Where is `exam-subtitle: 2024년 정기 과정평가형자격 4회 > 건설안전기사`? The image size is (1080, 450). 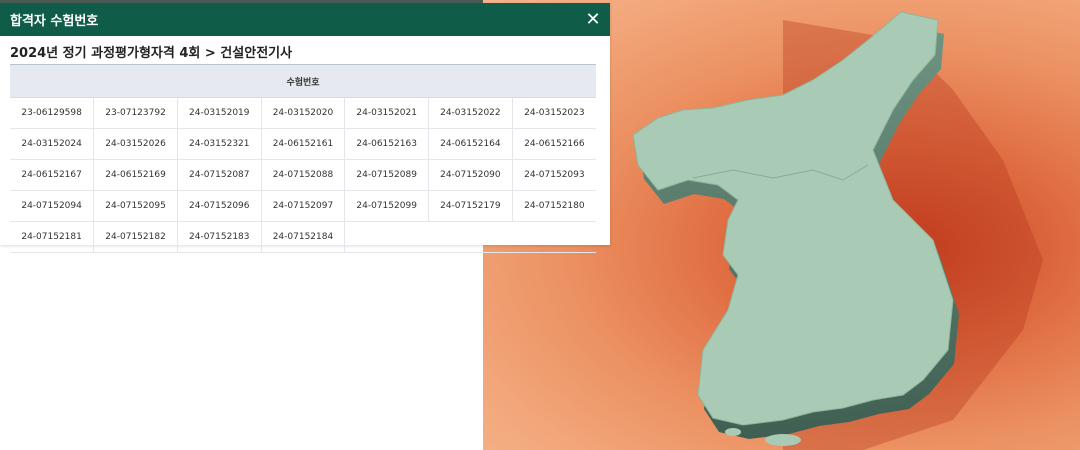
exam-subtitle: 2024년 정기 과정평가형자격 4회 > 건설안전기사 is located at coordinates (151, 53).